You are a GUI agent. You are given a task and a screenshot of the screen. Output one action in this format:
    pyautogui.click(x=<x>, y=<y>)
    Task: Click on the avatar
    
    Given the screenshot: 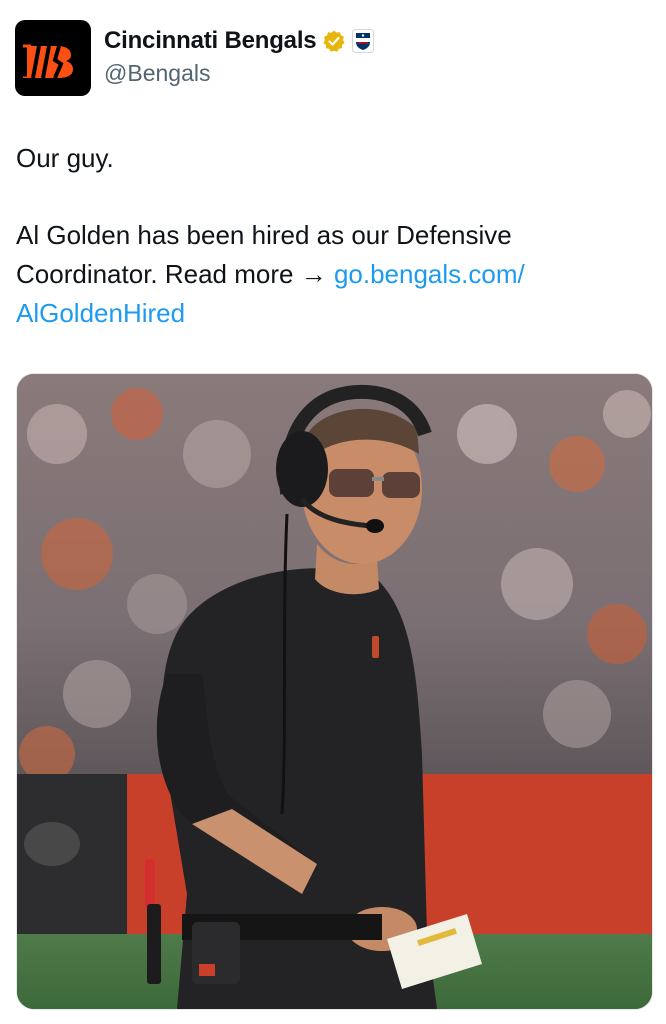 What is the action you would take?
    pyautogui.click(x=53, y=58)
    